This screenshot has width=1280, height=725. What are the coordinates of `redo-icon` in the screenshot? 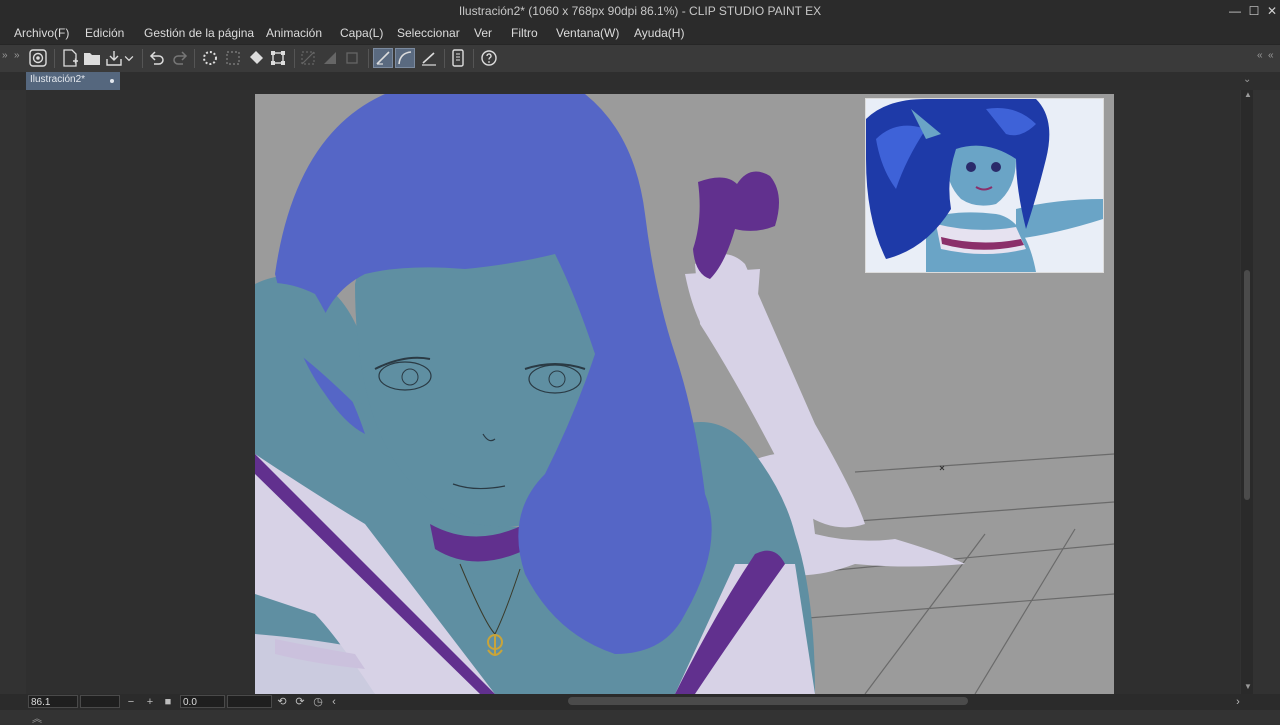 It's located at (180, 58).